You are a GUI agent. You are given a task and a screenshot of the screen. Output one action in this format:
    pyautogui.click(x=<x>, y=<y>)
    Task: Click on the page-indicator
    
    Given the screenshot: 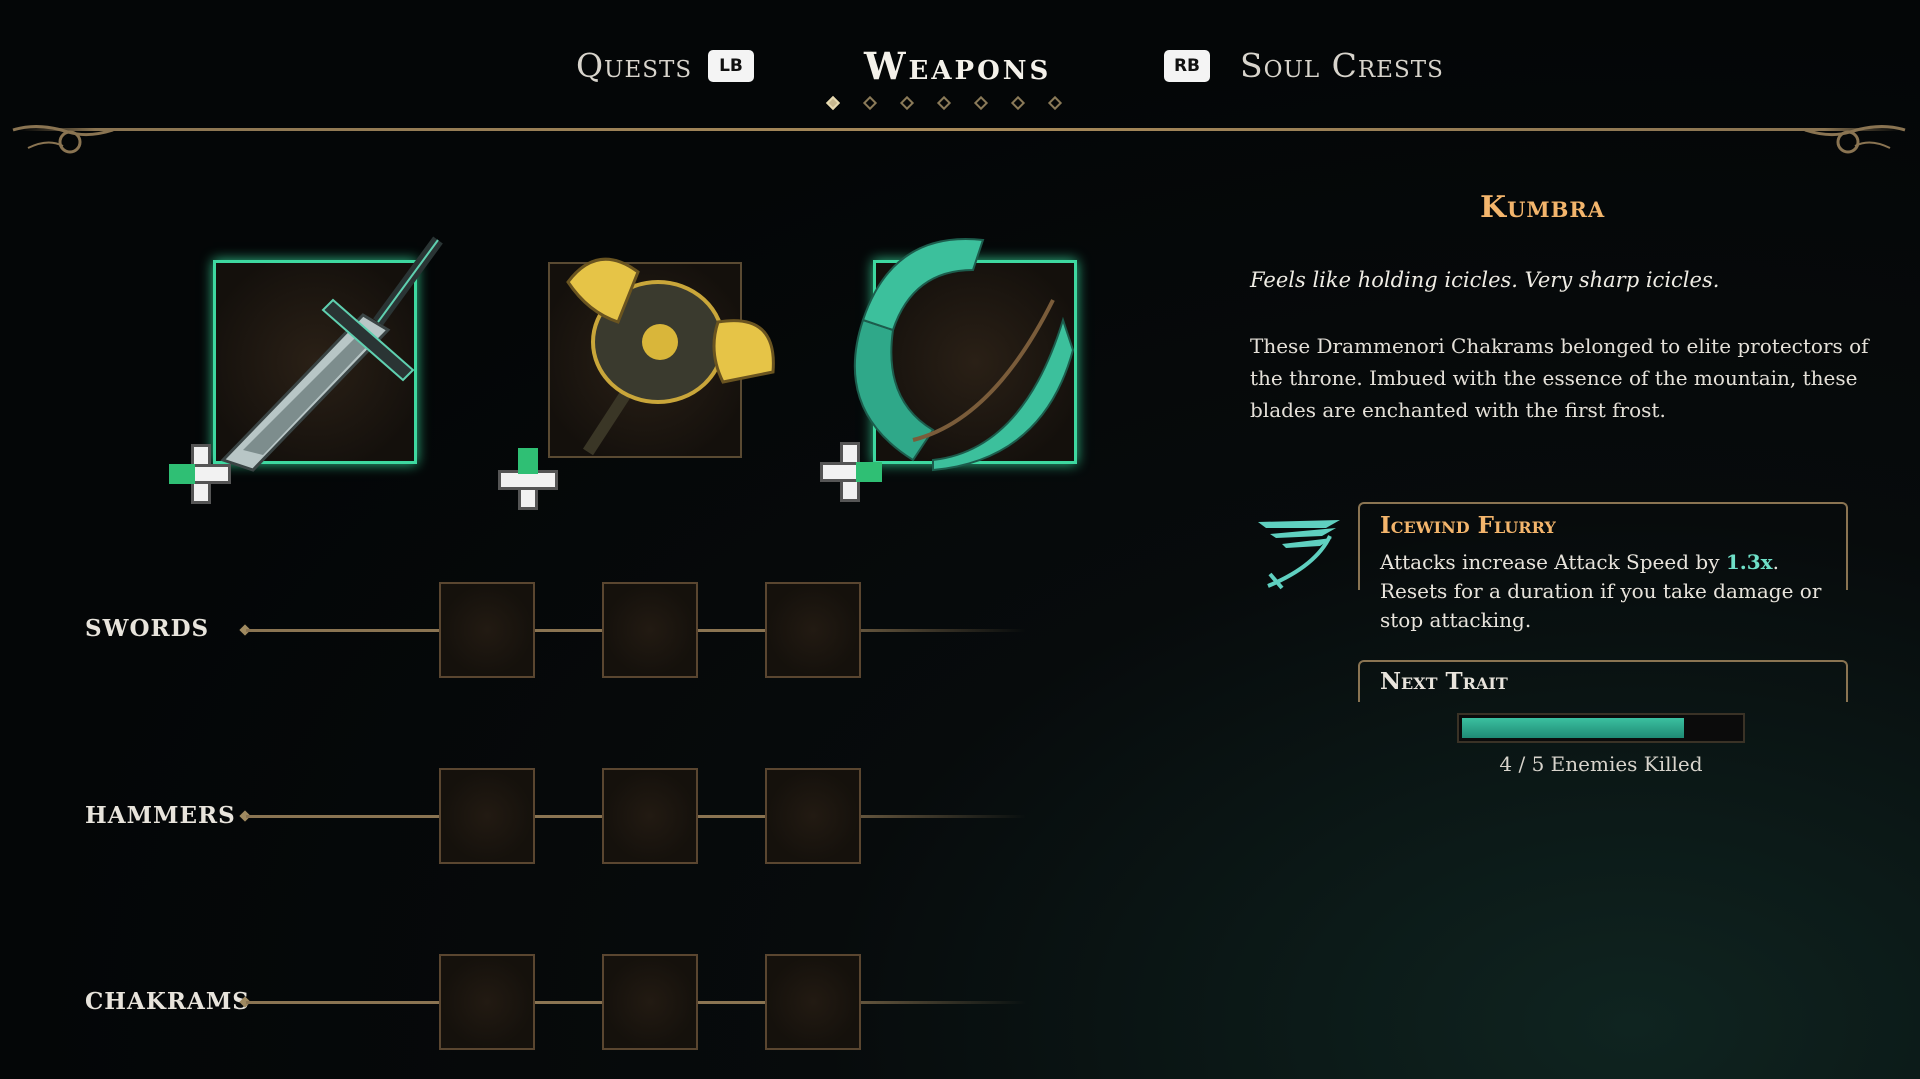 What is the action you would take?
    pyautogui.click(x=944, y=103)
    